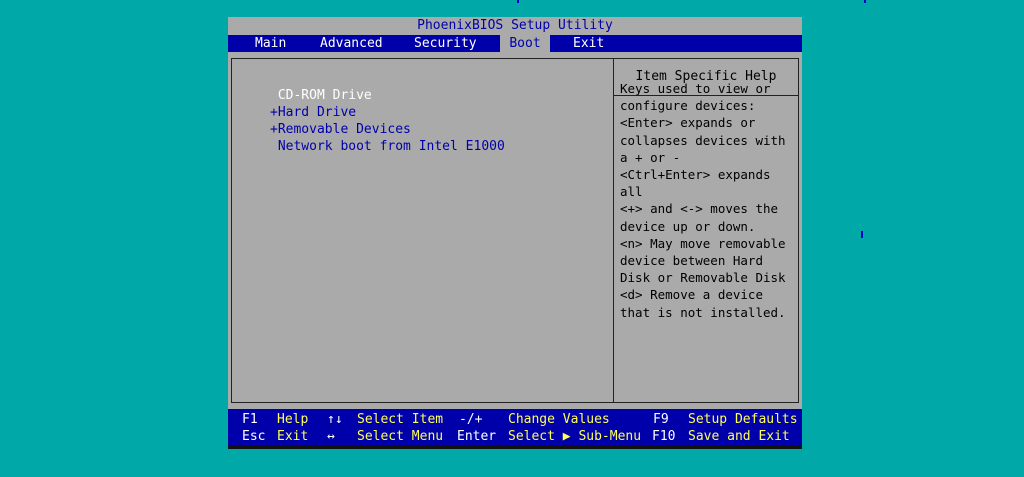 The height and width of the screenshot is (477, 1024). Describe the element at coordinates (400, 436) in the screenshot. I see `leftright-desc: Select Menu` at that location.